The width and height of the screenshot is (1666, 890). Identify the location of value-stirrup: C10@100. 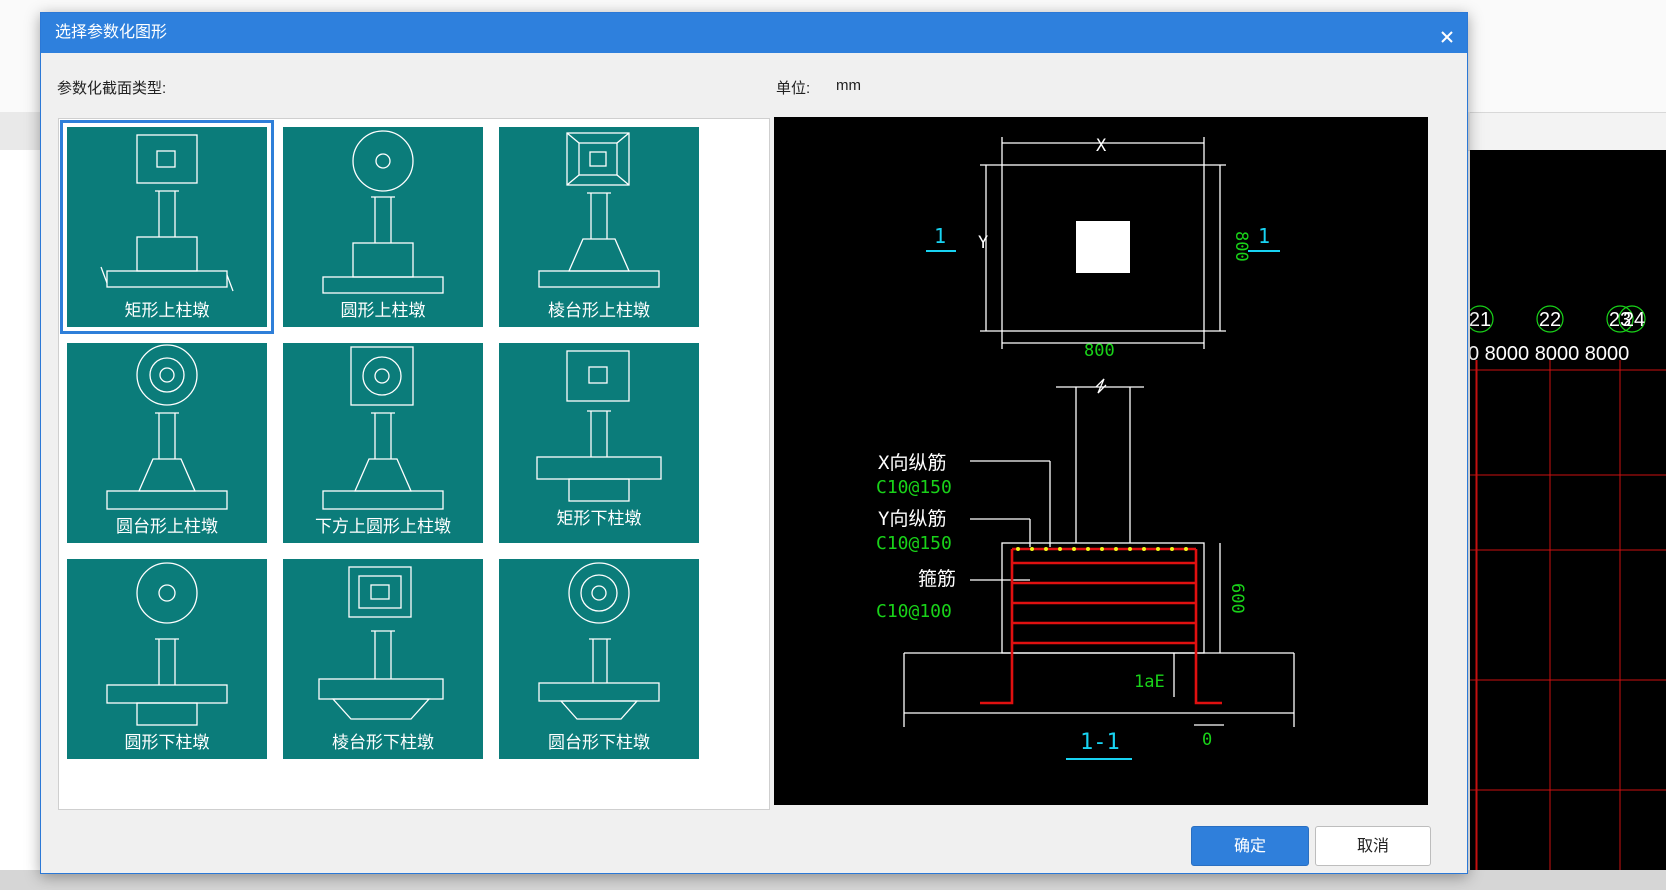
(914, 611).